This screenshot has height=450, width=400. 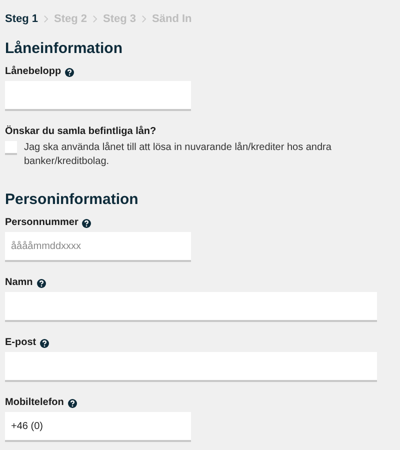 I want to click on field-label: Lånebelopp, so click(x=33, y=72).